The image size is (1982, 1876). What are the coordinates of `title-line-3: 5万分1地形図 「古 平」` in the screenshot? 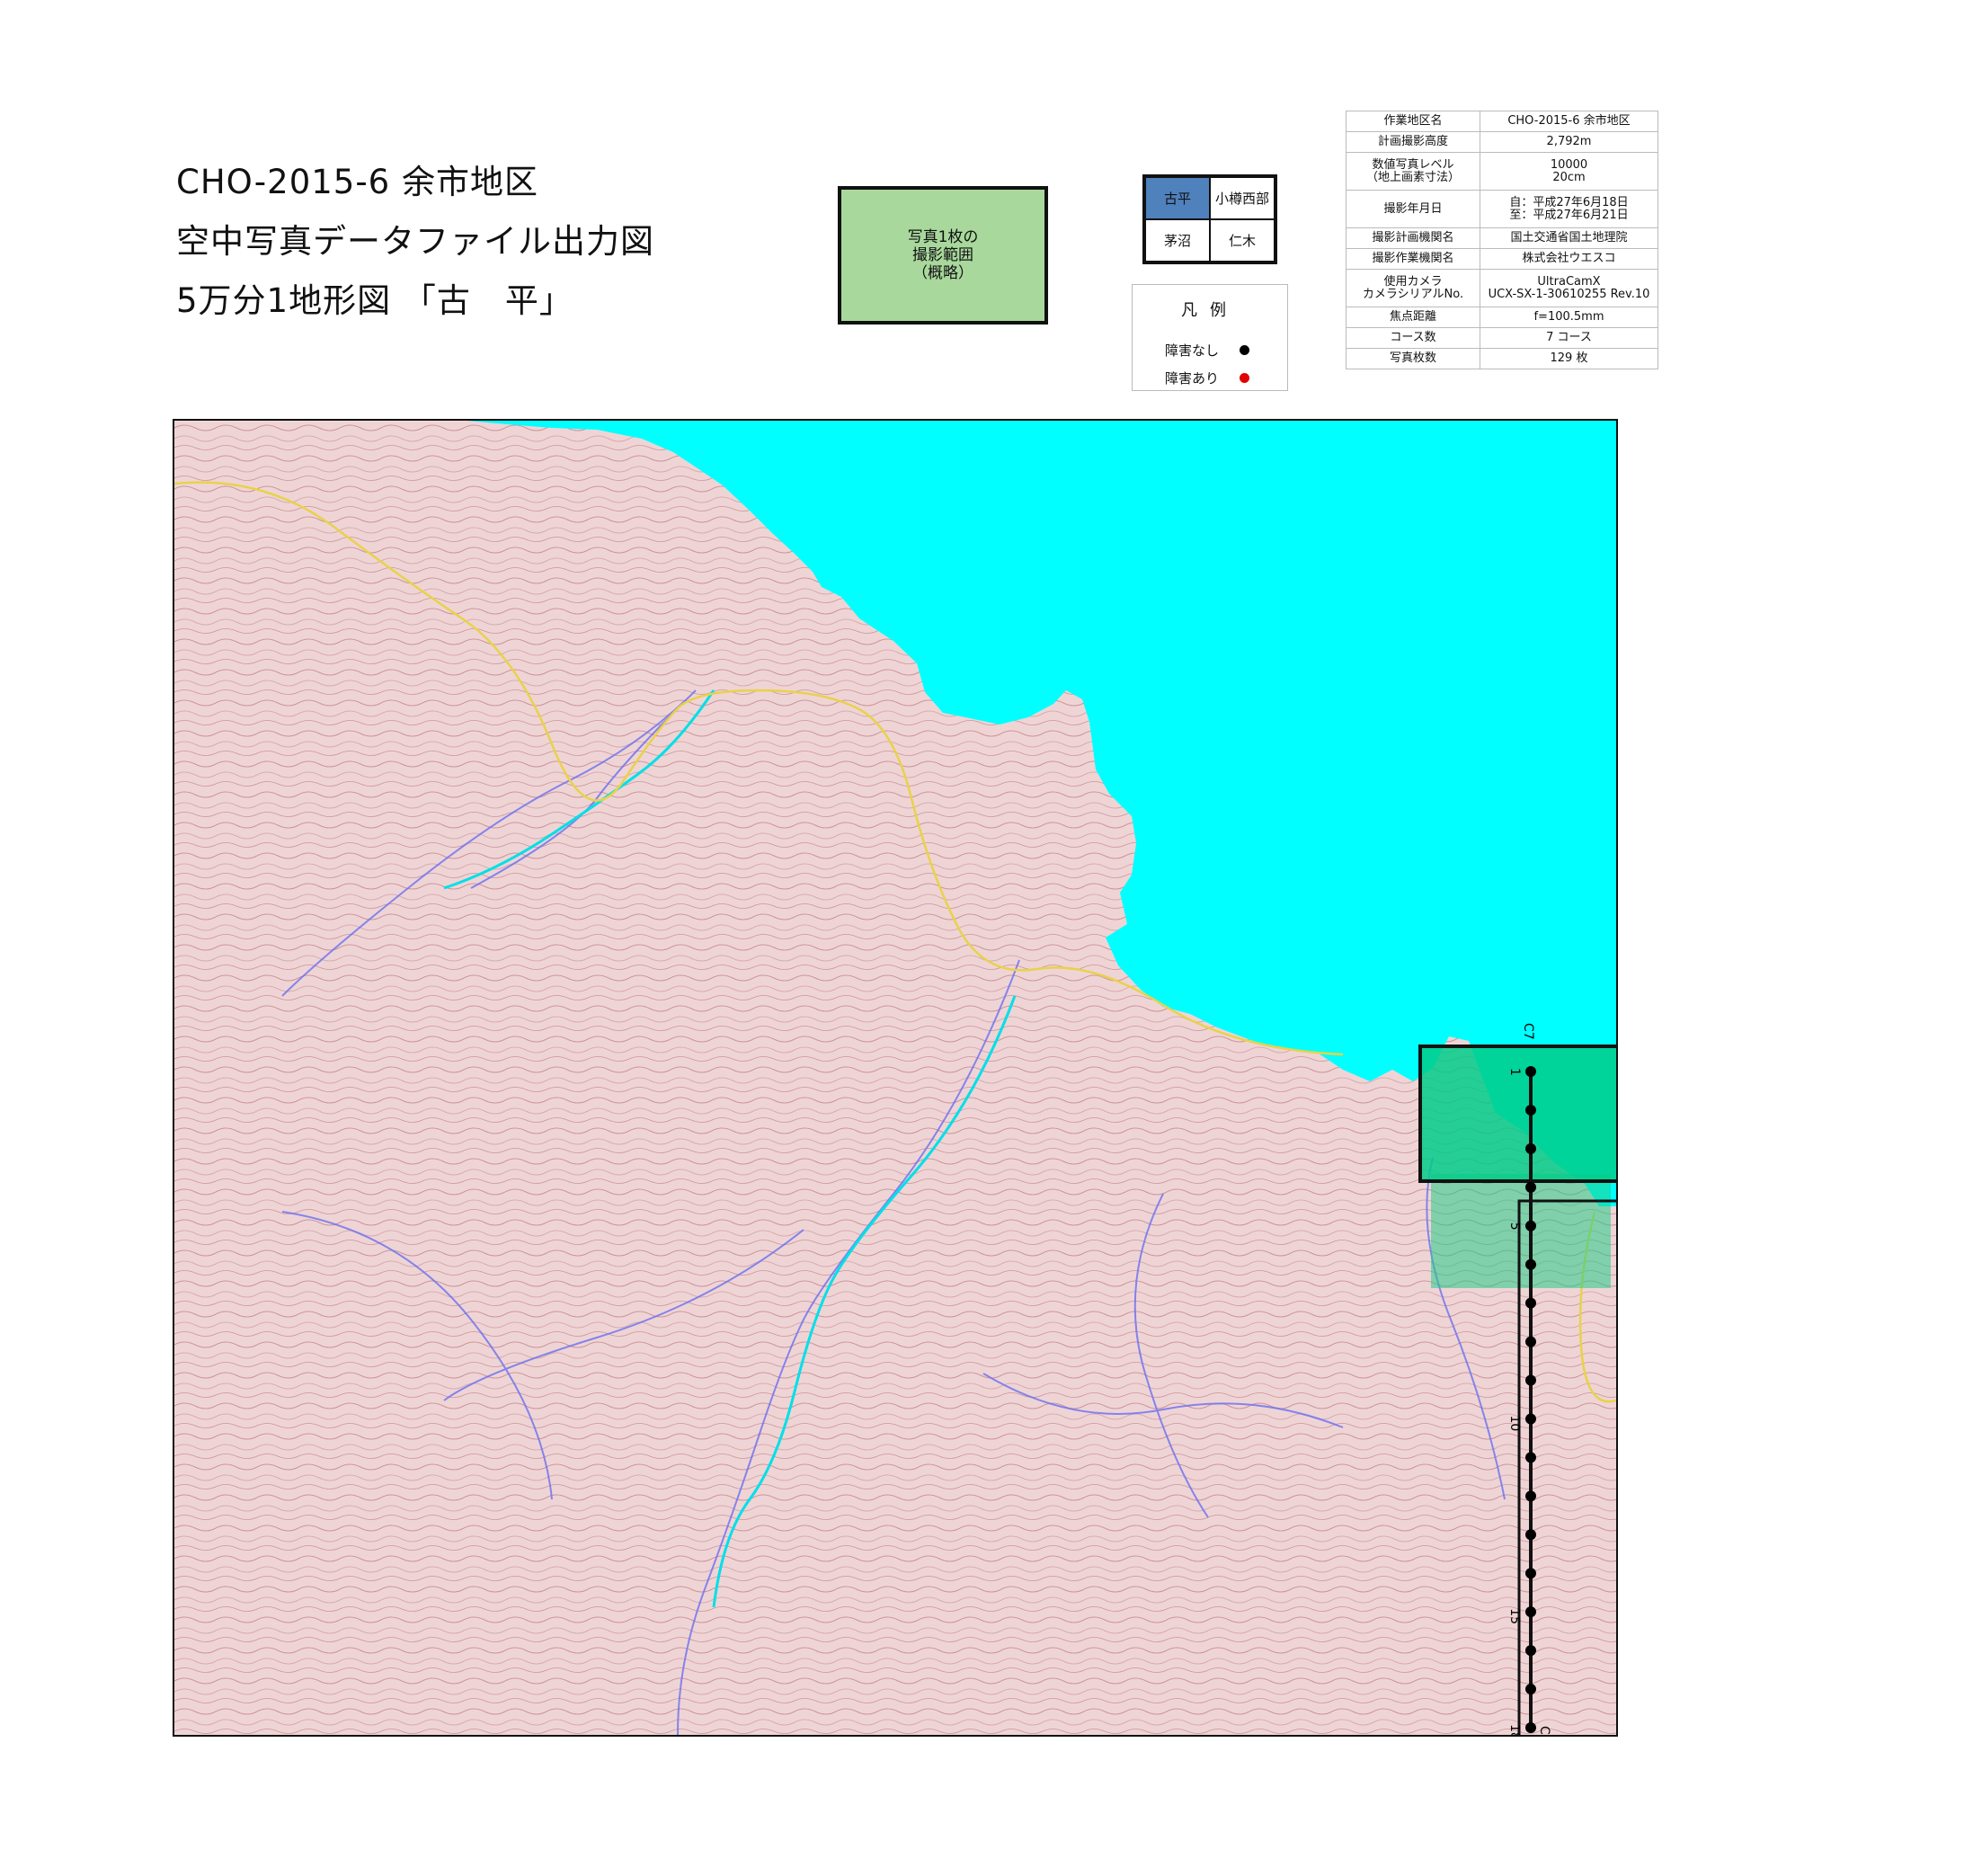 It's located at (374, 300).